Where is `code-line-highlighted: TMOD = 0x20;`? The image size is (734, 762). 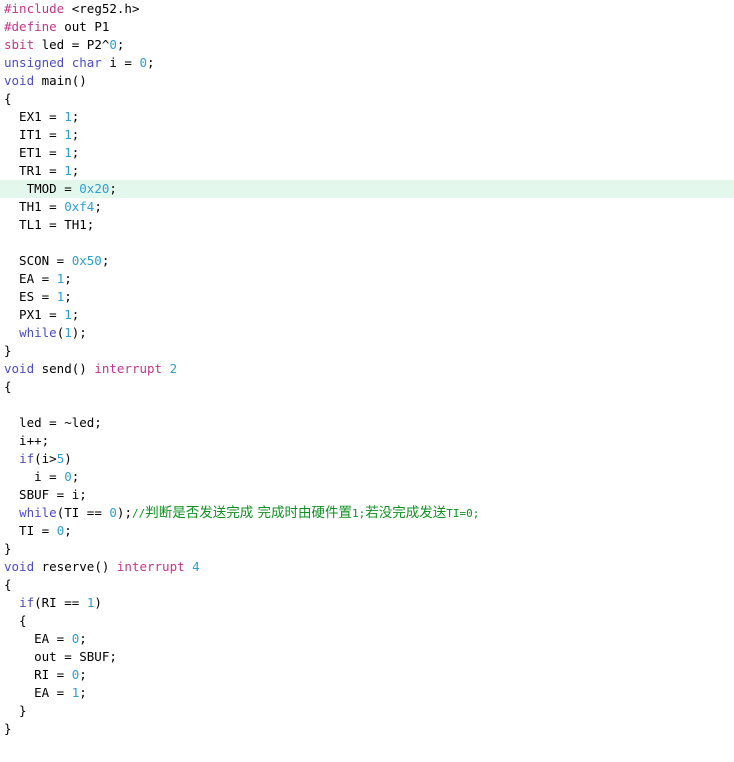
code-line-highlighted: TMOD = 0x20; is located at coordinates (367, 189).